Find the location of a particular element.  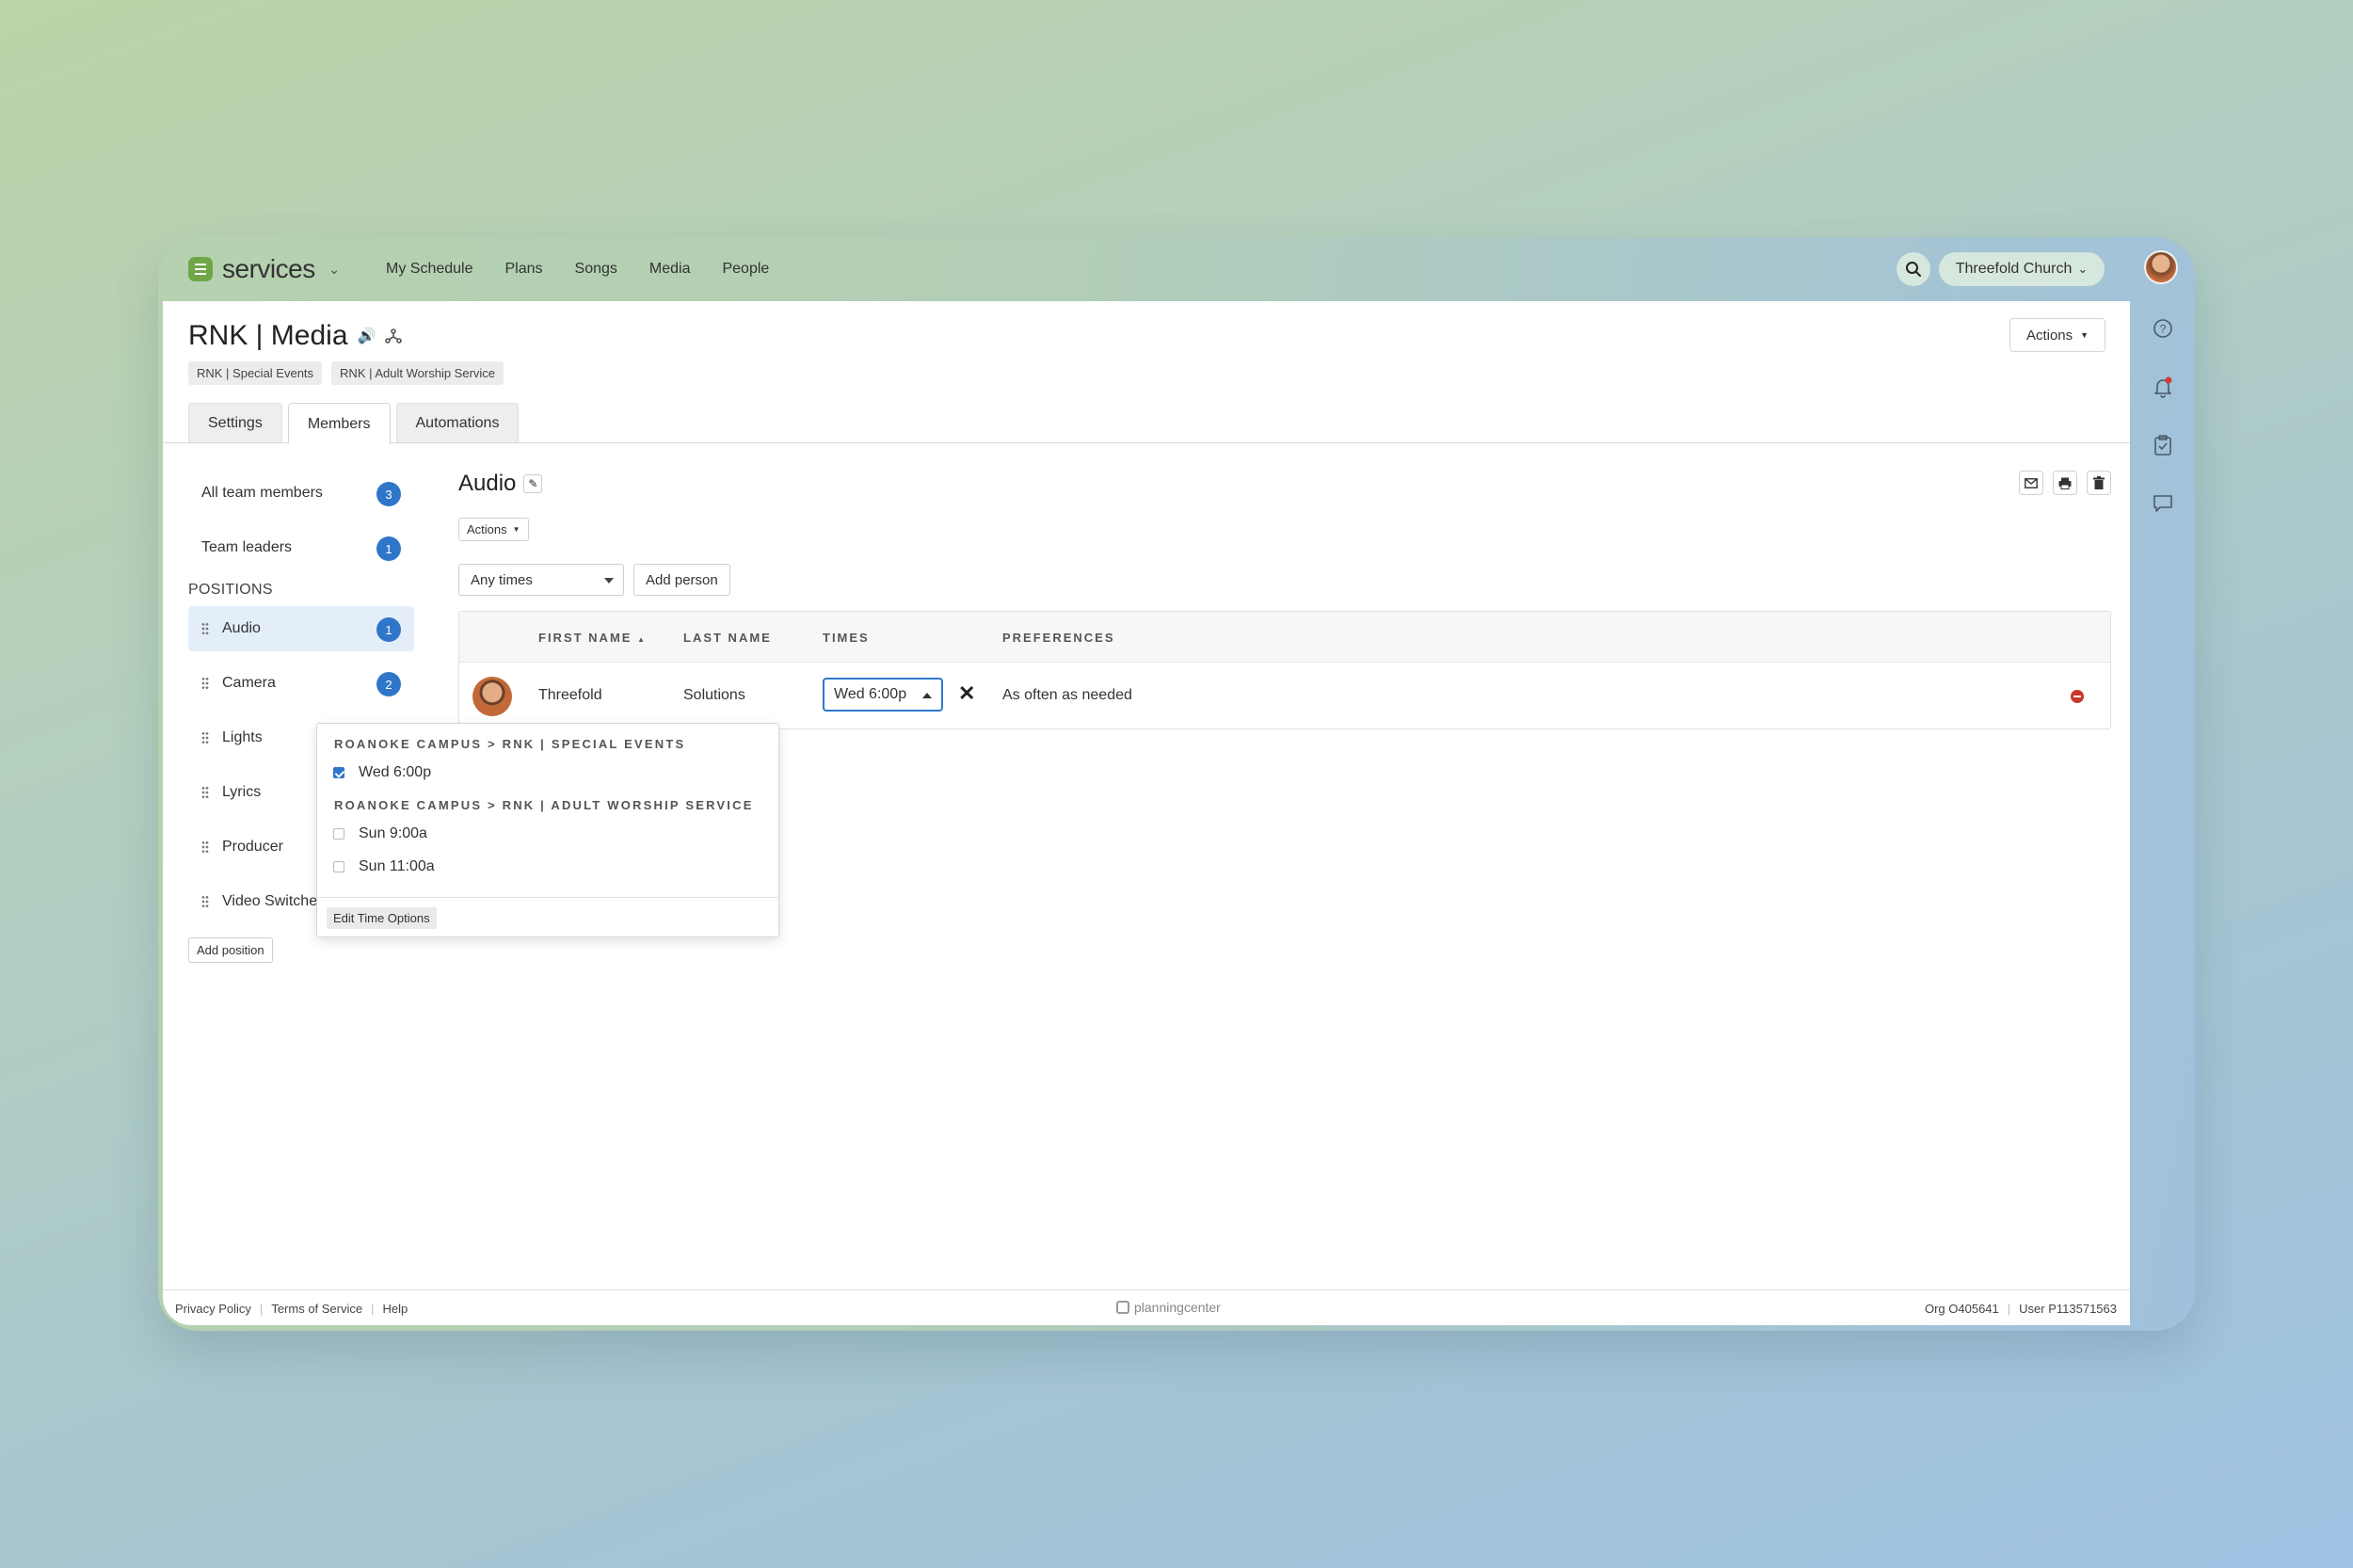

nav-people: People is located at coordinates (745, 269).